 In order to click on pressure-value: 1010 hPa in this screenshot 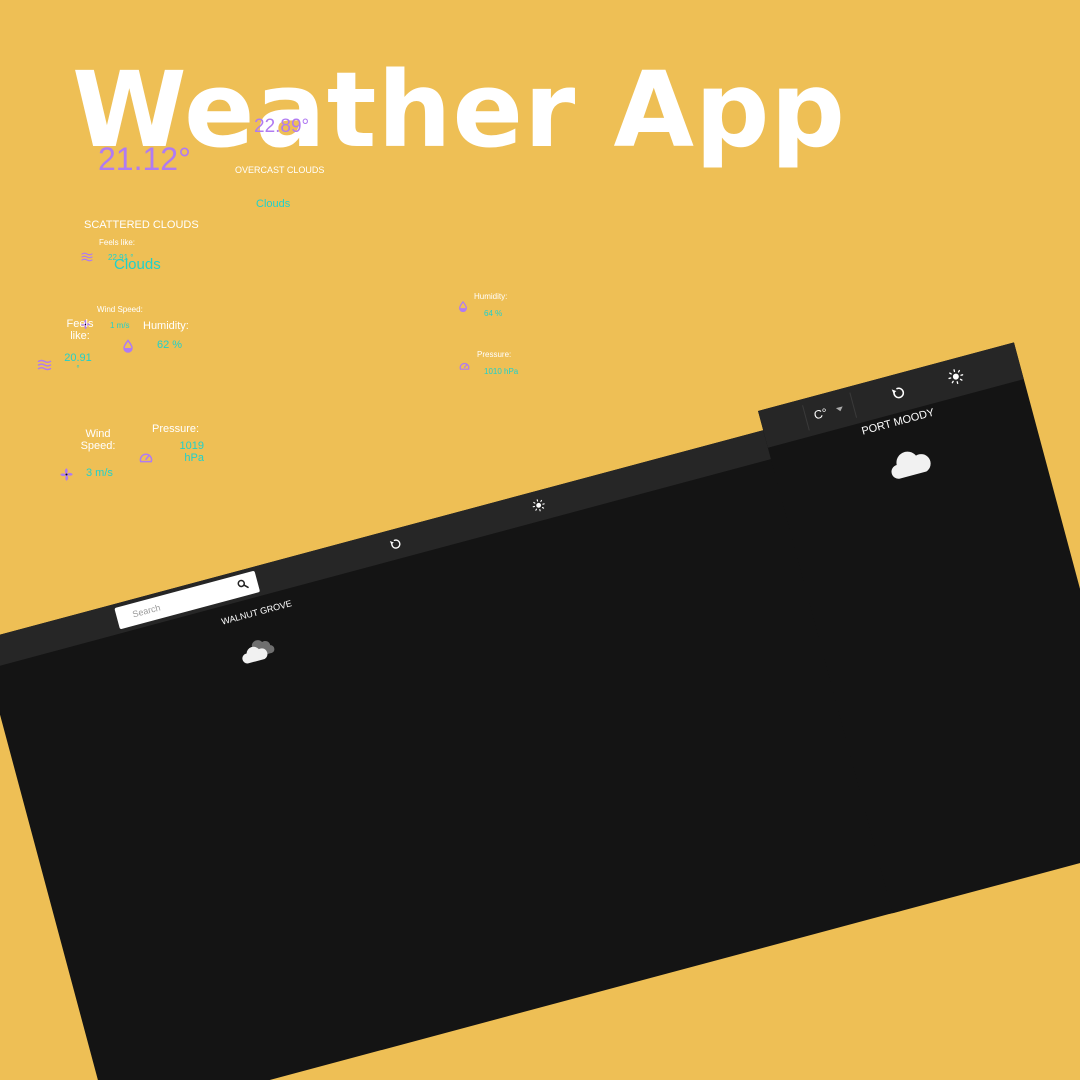, I will do `click(501, 371)`.